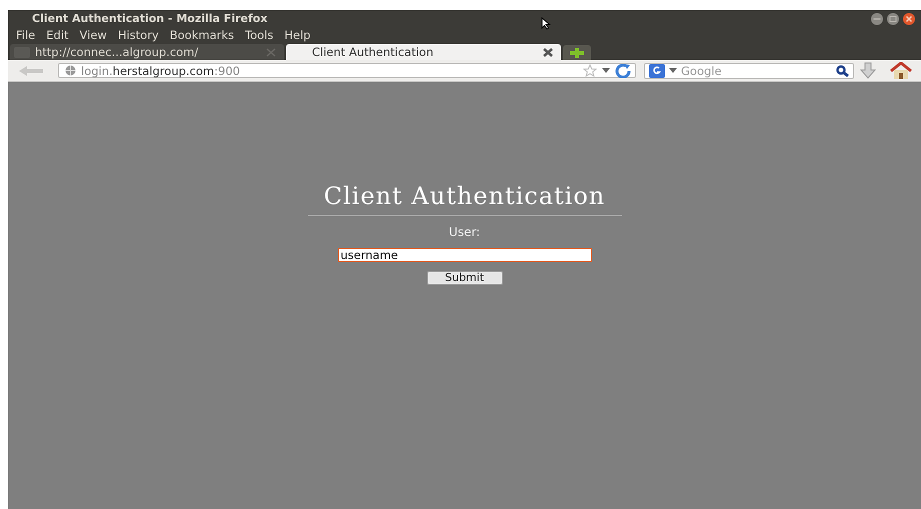 This screenshot has height=509, width=921. Describe the element at coordinates (465, 255) in the screenshot. I see `username-field: username` at that location.